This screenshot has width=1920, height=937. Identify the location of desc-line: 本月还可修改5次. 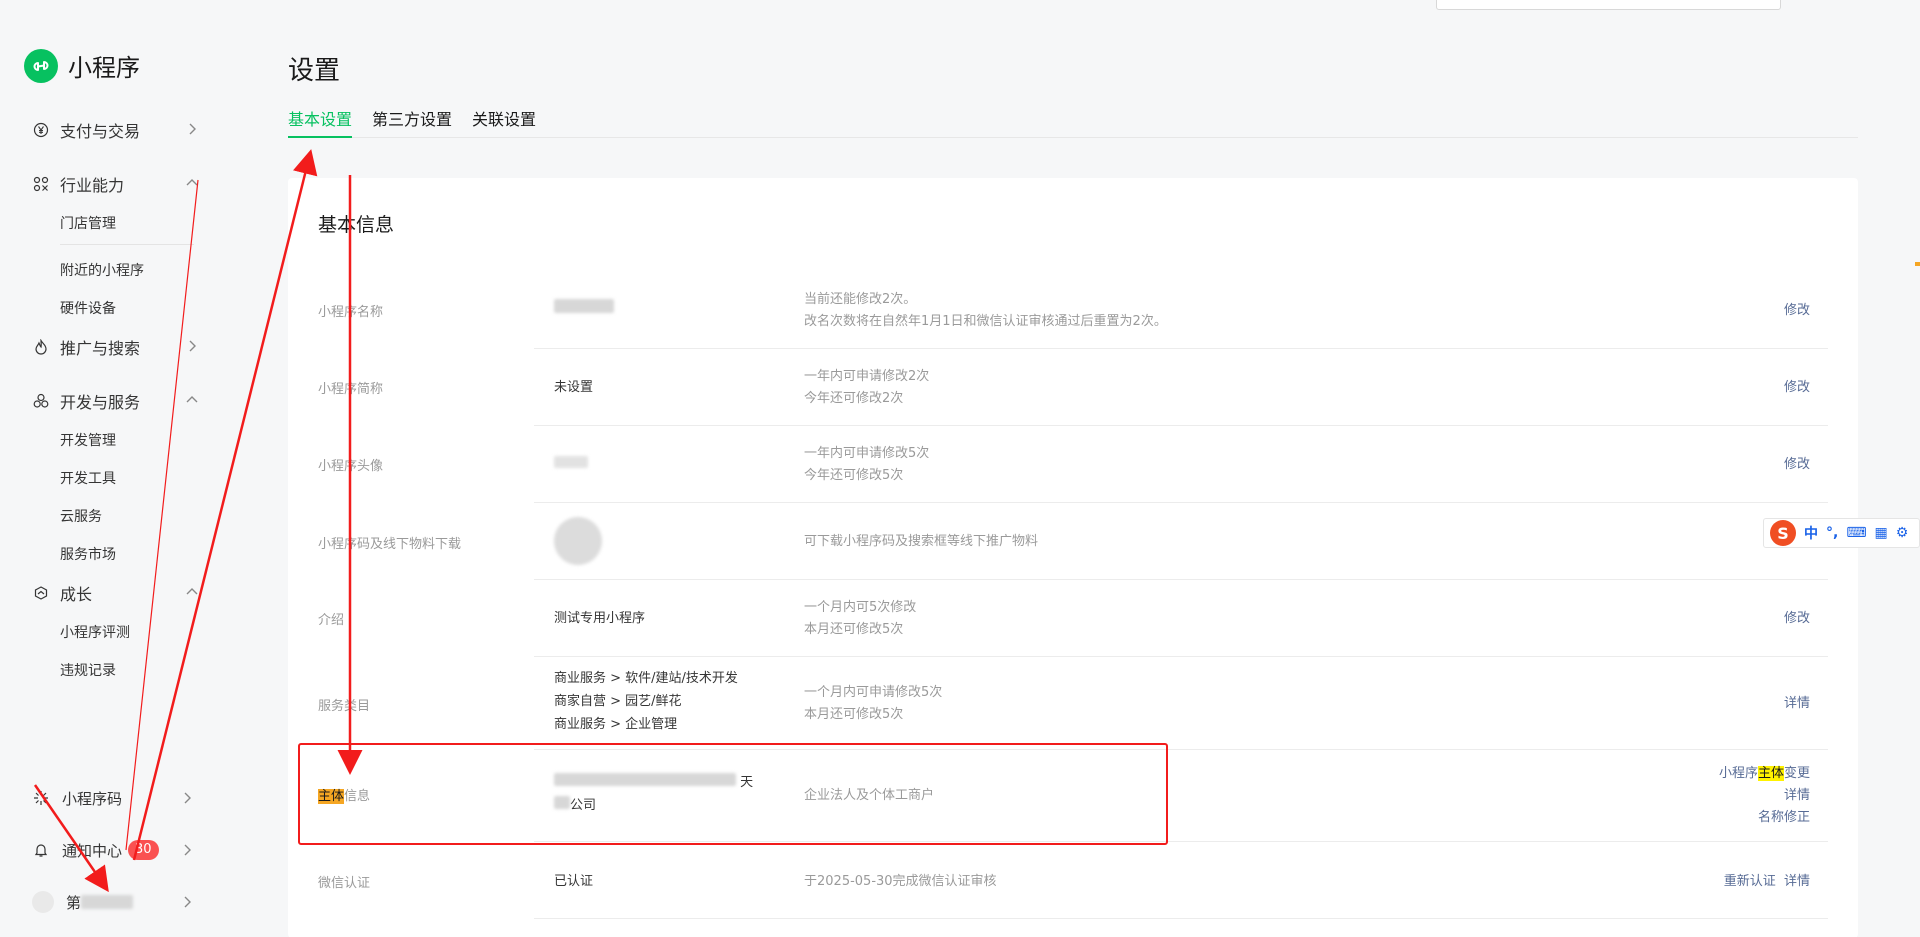
(854, 629).